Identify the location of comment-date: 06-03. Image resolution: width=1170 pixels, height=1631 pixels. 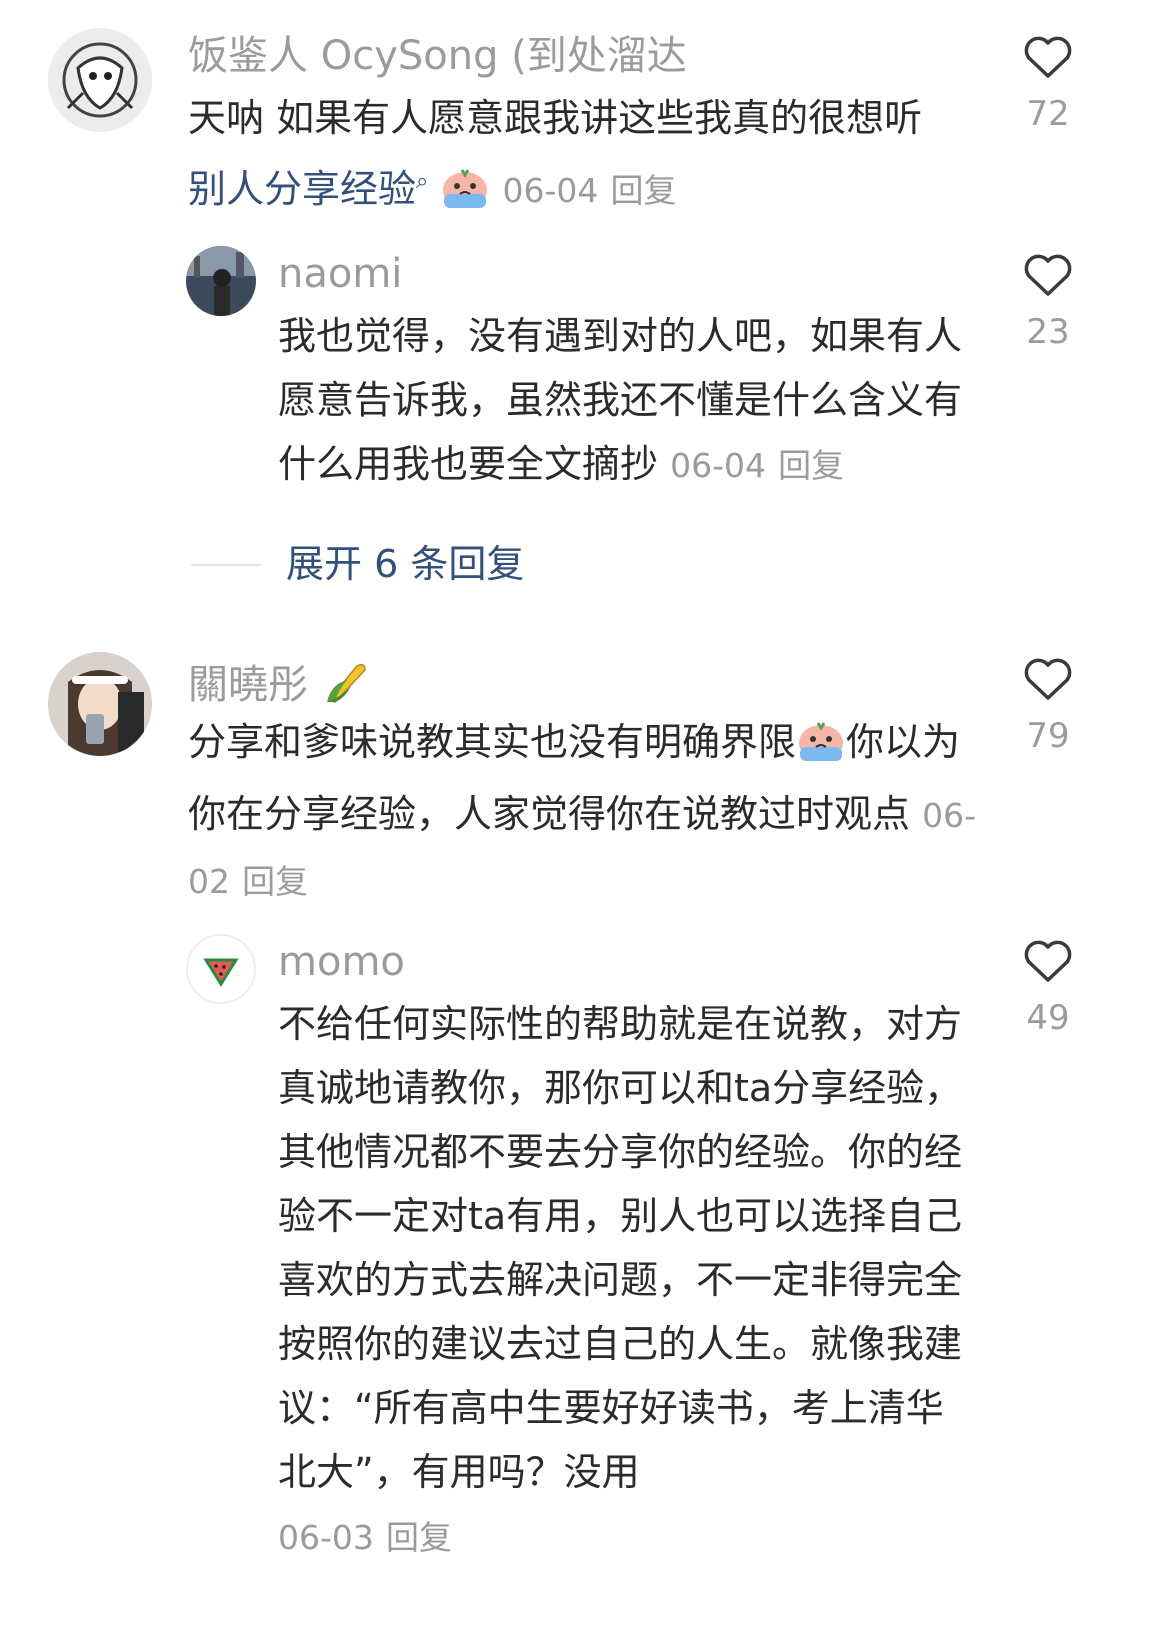
(326, 1537).